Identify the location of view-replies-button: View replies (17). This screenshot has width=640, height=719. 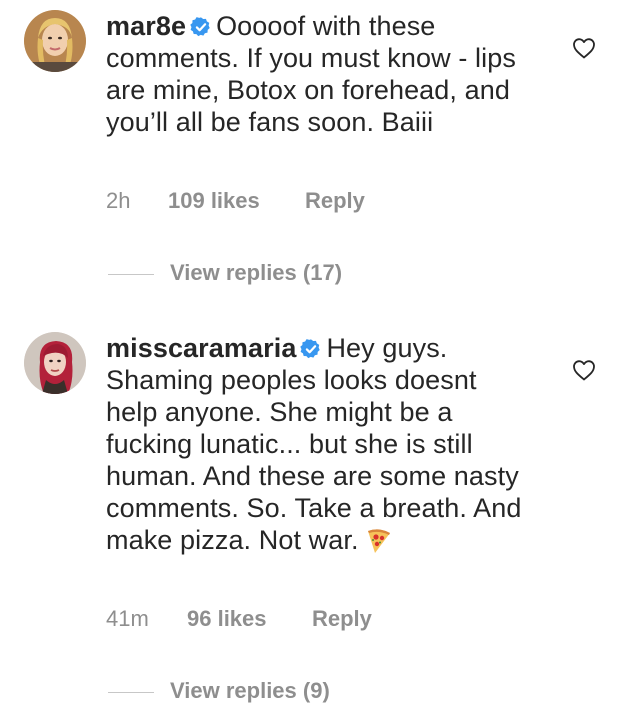
(225, 273).